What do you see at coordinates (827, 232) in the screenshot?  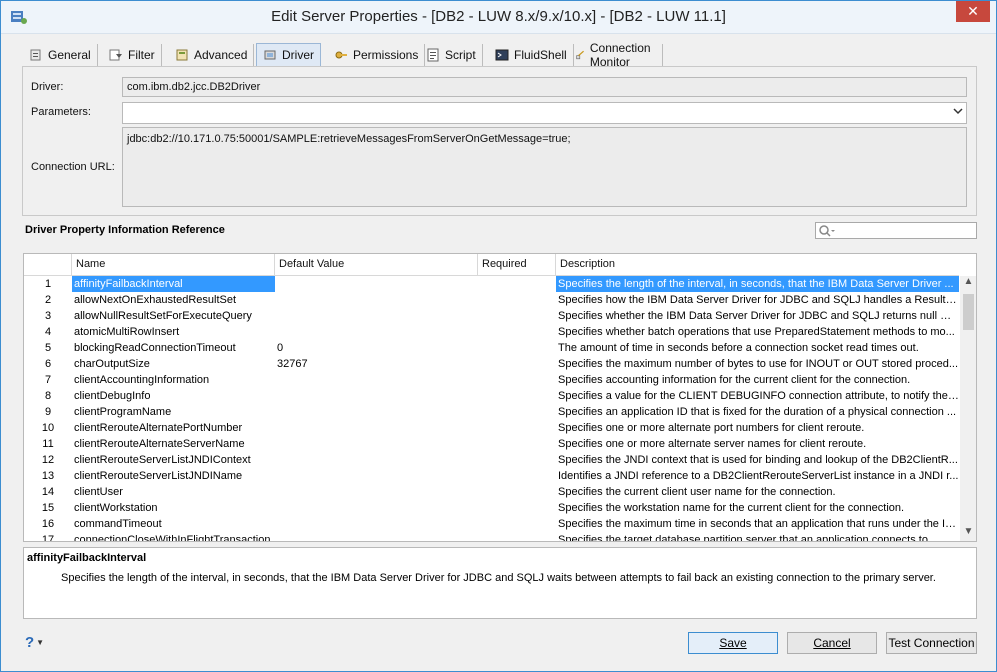 I see `search-icon` at bounding box center [827, 232].